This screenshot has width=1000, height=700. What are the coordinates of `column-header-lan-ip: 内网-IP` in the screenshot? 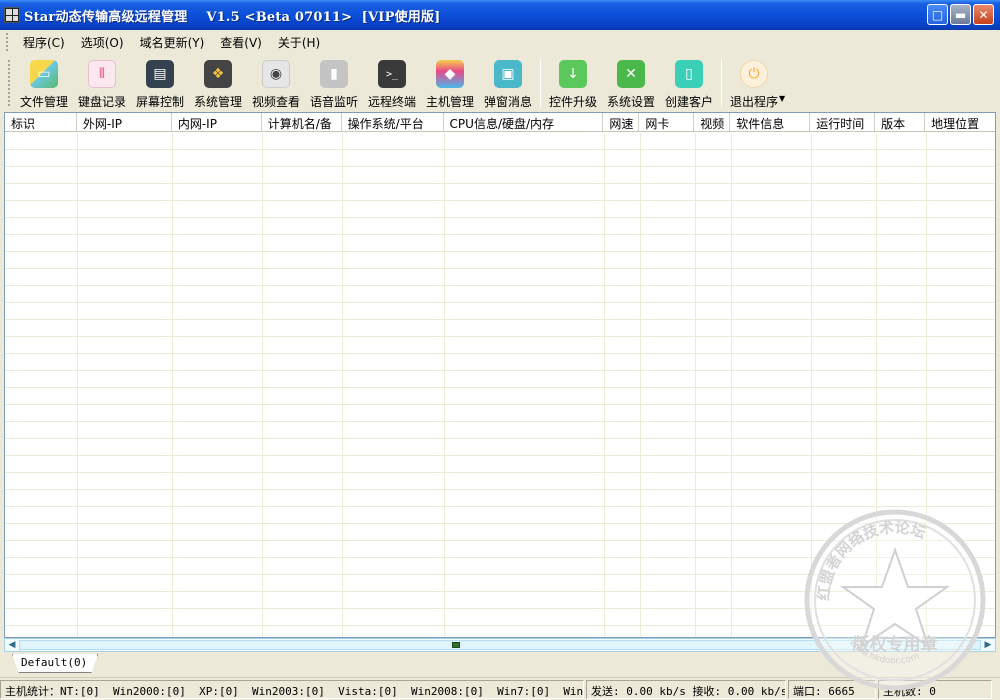 It's located at (217, 122).